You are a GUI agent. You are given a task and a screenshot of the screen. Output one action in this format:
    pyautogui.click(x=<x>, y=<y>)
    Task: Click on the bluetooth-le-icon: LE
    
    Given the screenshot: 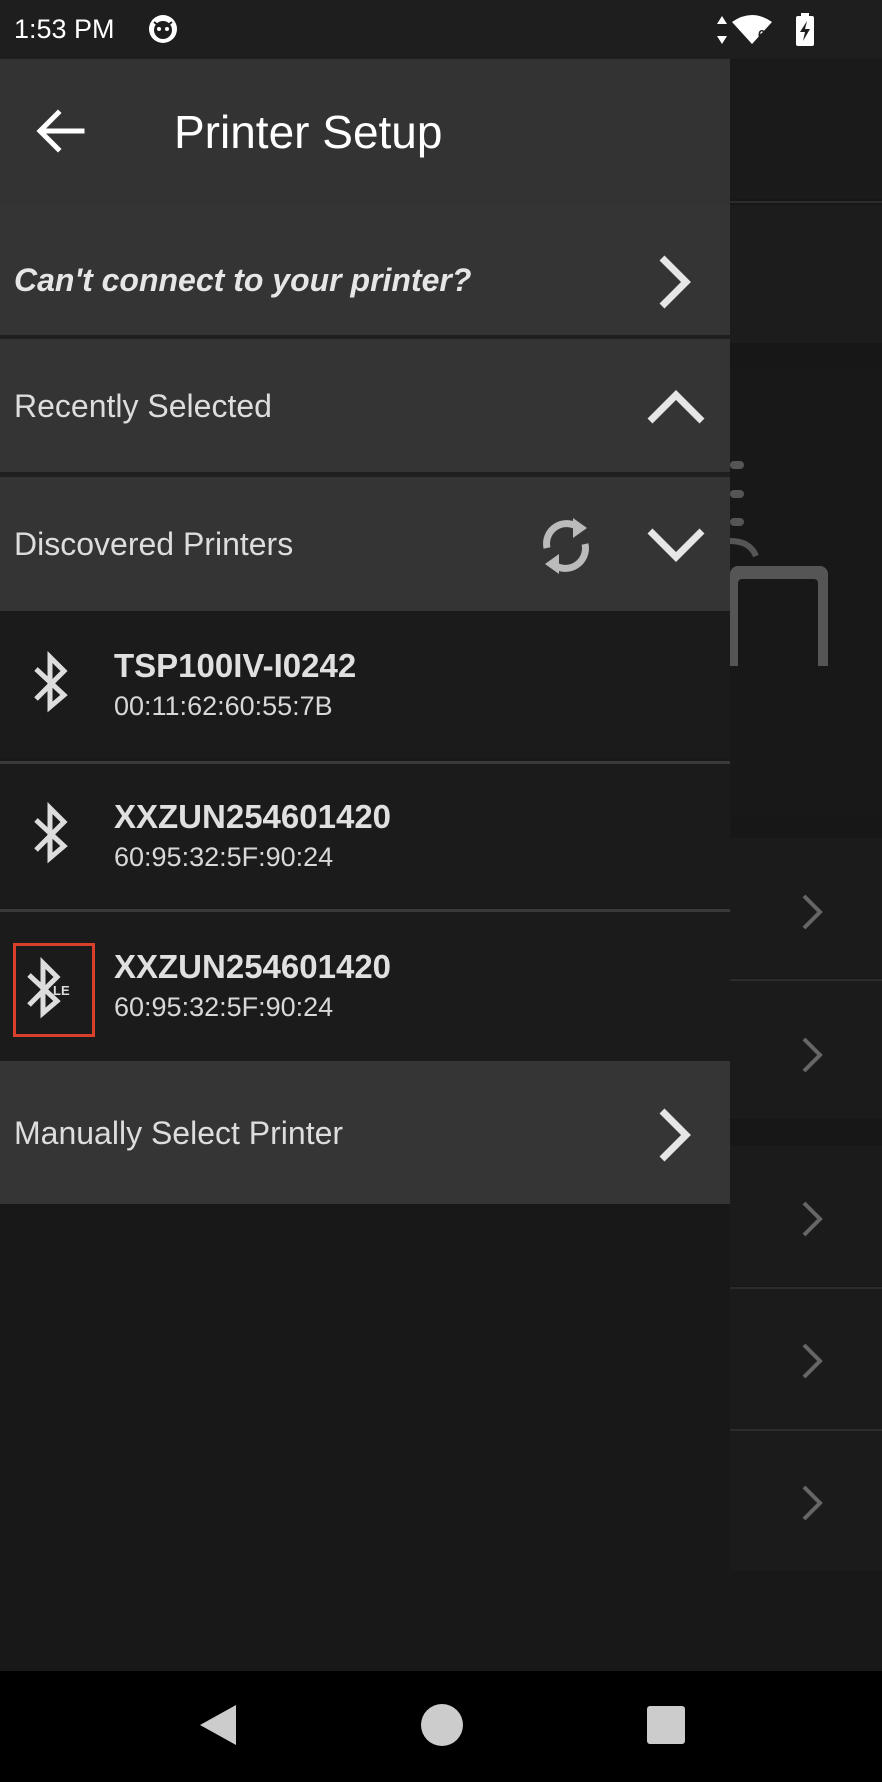 What is the action you would take?
    pyautogui.click(x=48, y=987)
    